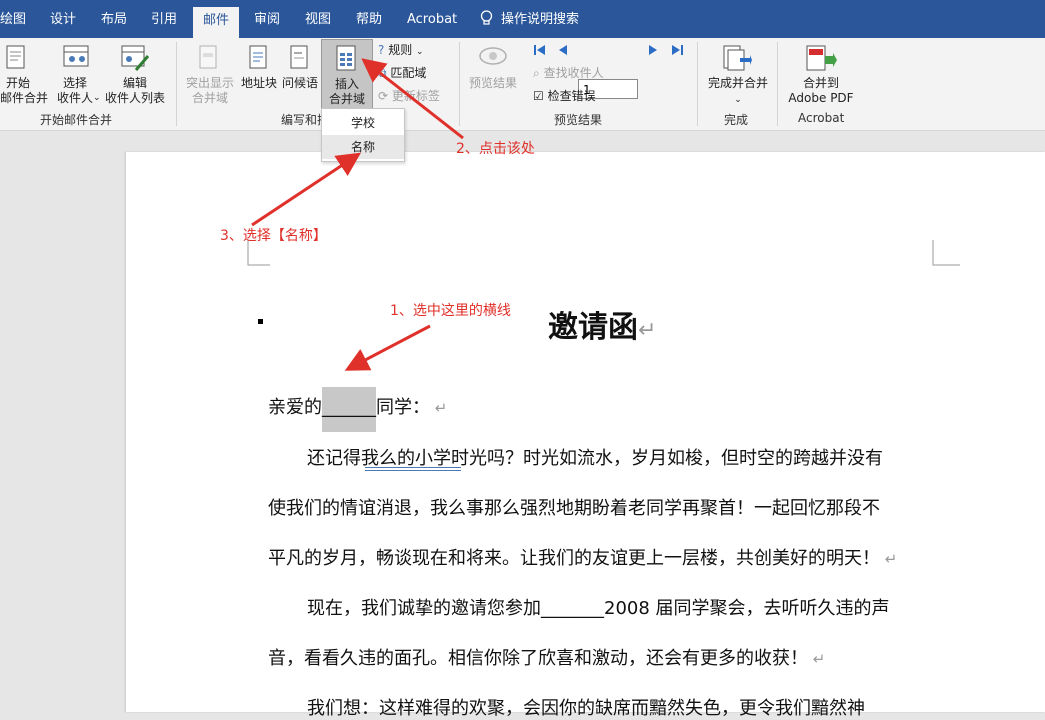  What do you see at coordinates (347, 61) in the screenshot?
I see `merge-field-icon` at bounding box center [347, 61].